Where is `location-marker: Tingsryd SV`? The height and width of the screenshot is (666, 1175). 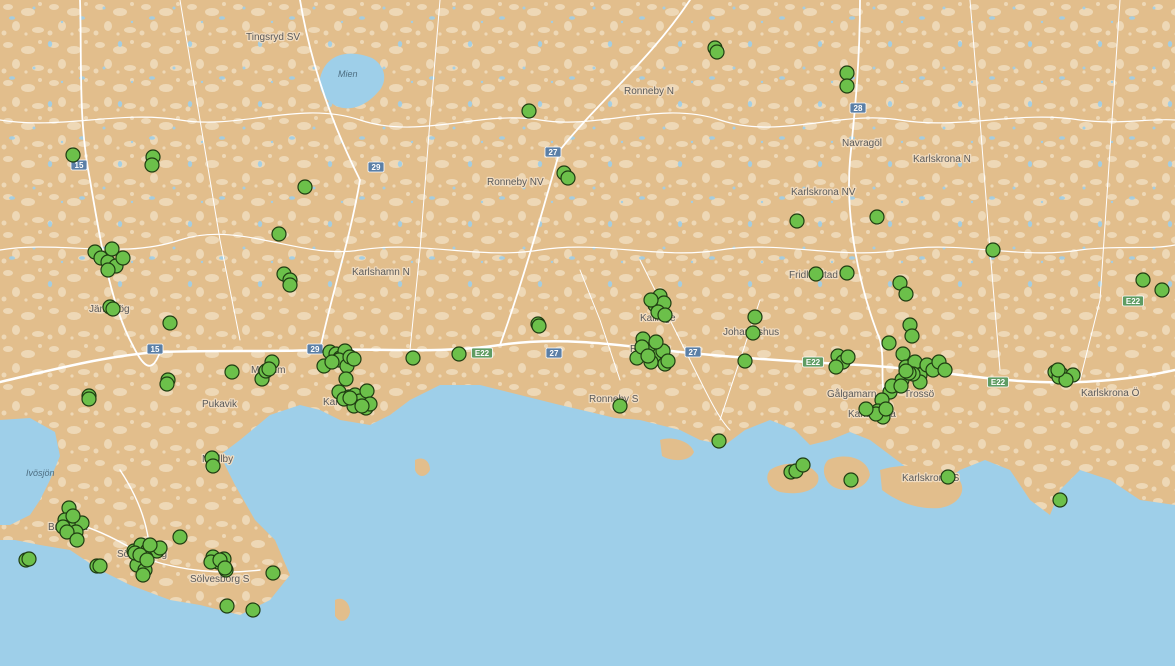 location-marker: Tingsryd SV is located at coordinates (717, 52).